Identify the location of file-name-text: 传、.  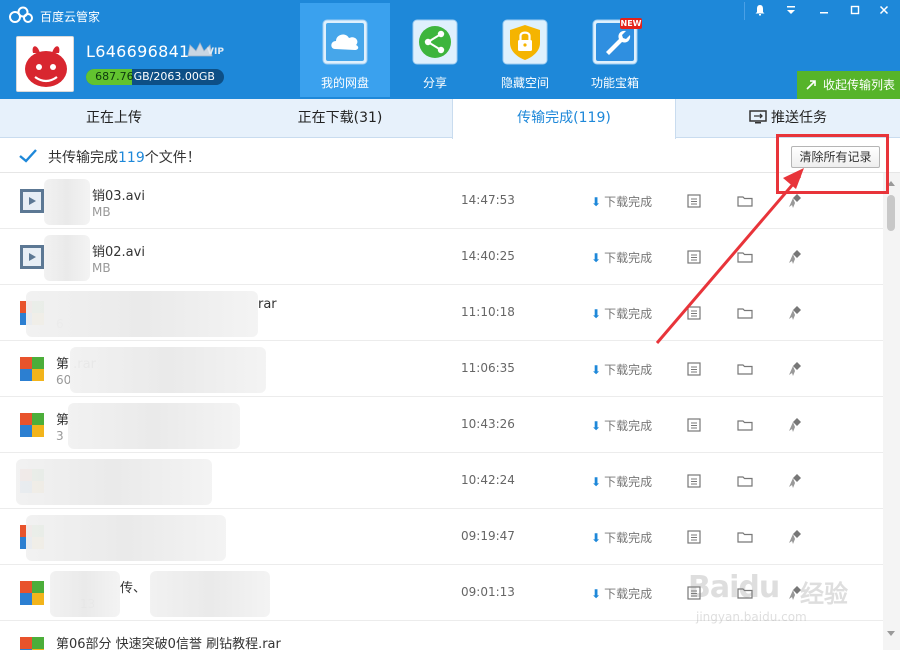
(133, 588).